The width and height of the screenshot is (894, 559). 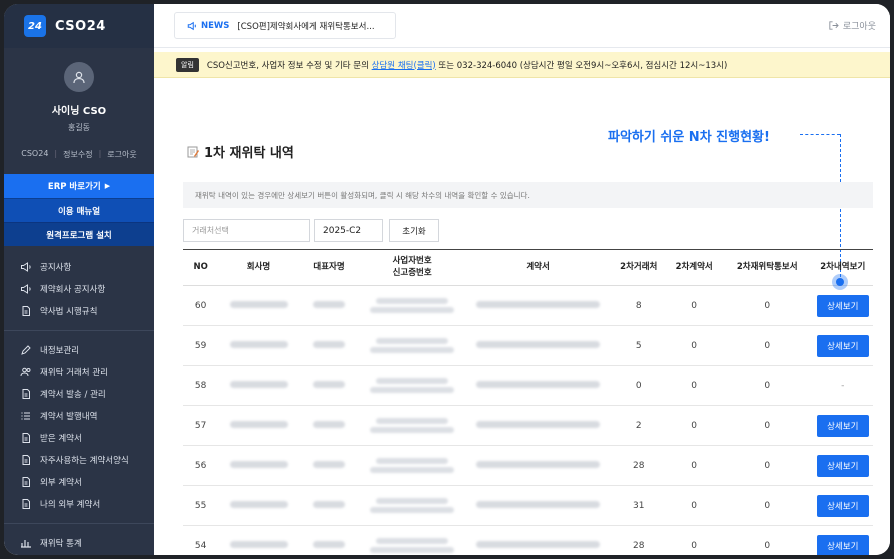 I want to click on n2-clients-value: 8, so click(x=638, y=305).